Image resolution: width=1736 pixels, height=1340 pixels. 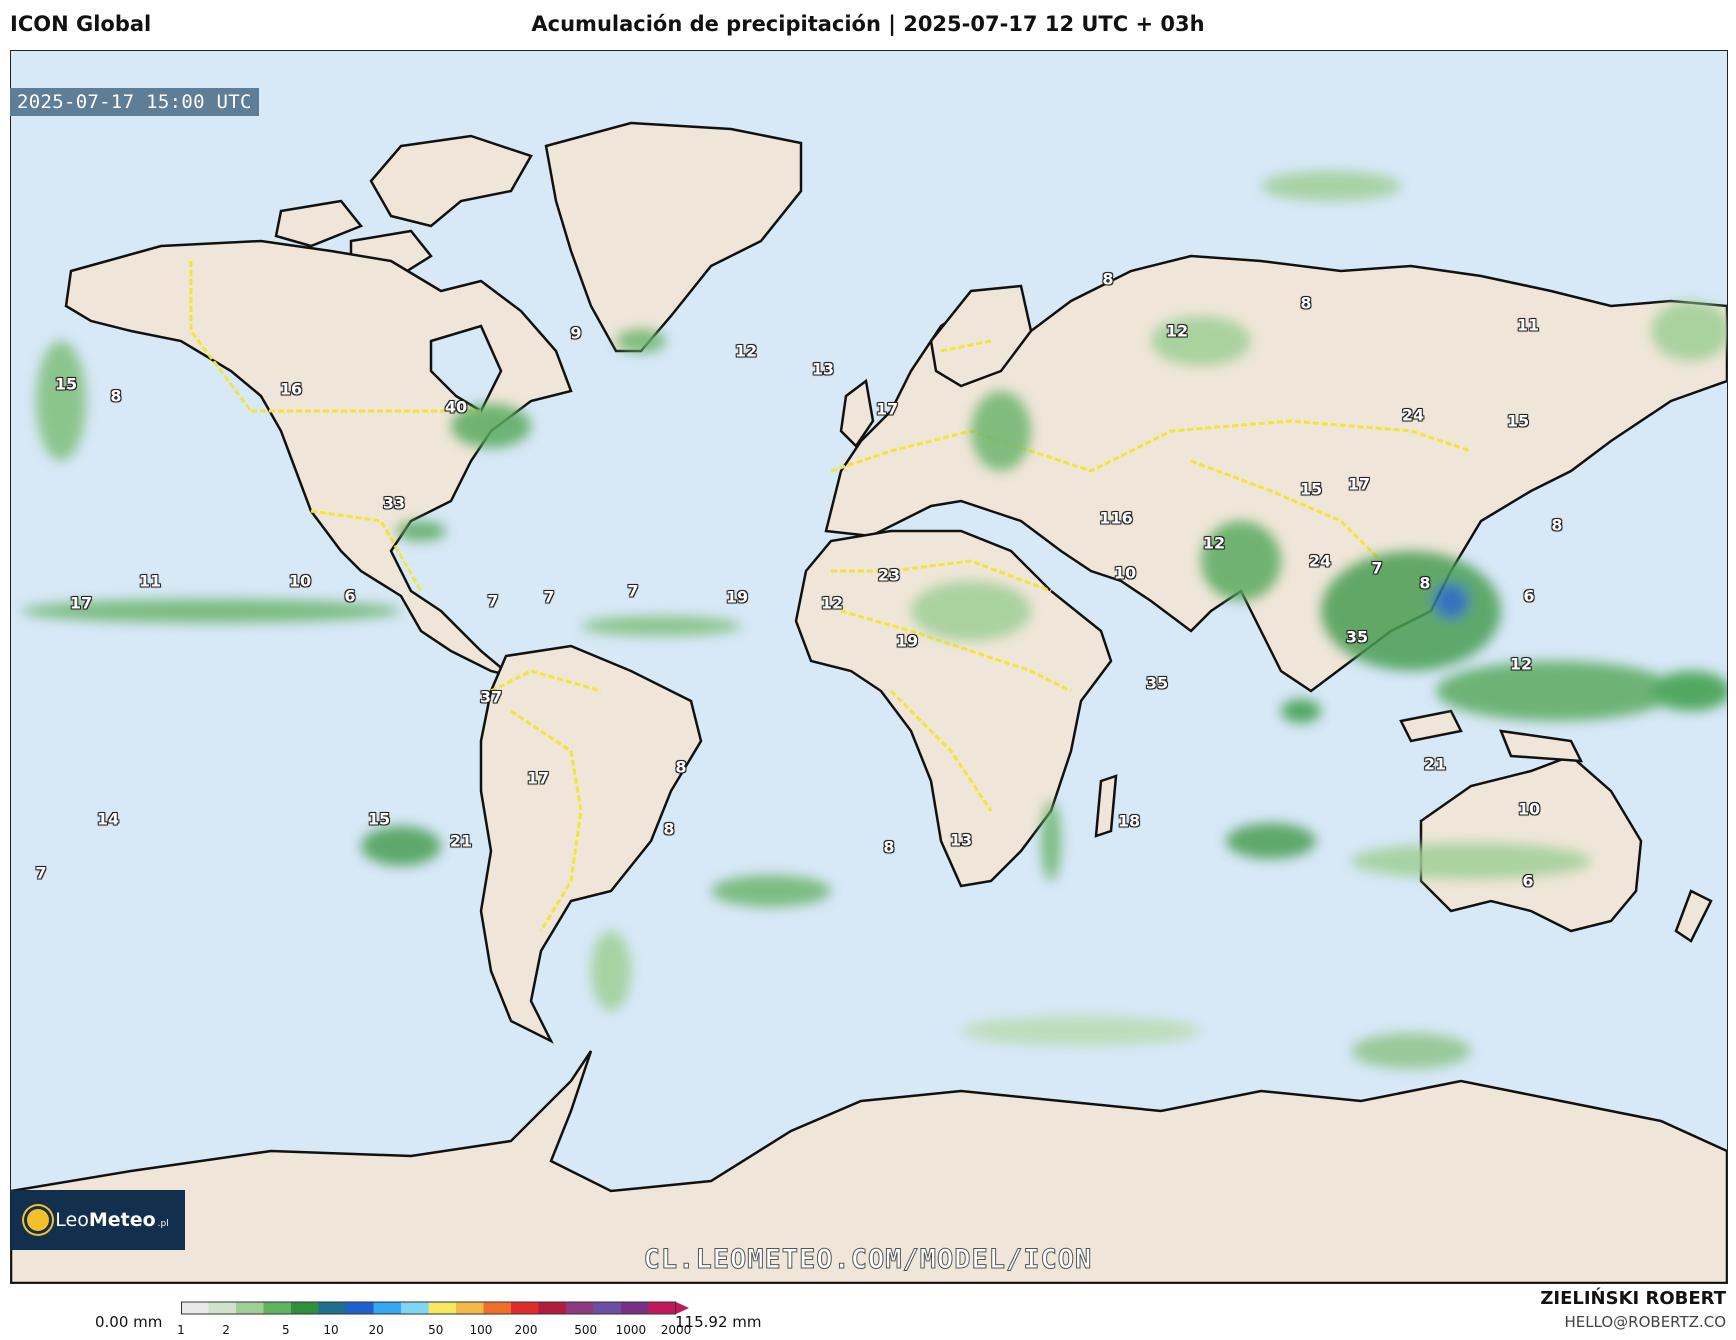 I want to click on watermark-url: CL.LEOMETEO.COM/MODEL/ICON, so click(x=868, y=1260).